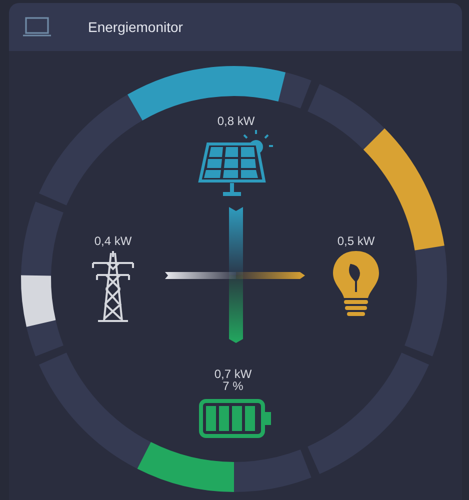  What do you see at coordinates (235, 418) in the screenshot?
I see `battery-icon` at bounding box center [235, 418].